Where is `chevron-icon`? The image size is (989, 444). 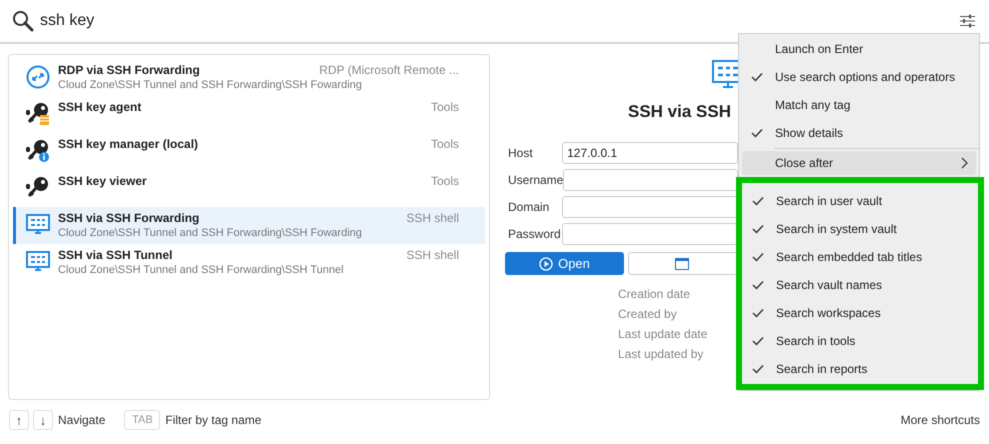
chevron-icon is located at coordinates (964, 163).